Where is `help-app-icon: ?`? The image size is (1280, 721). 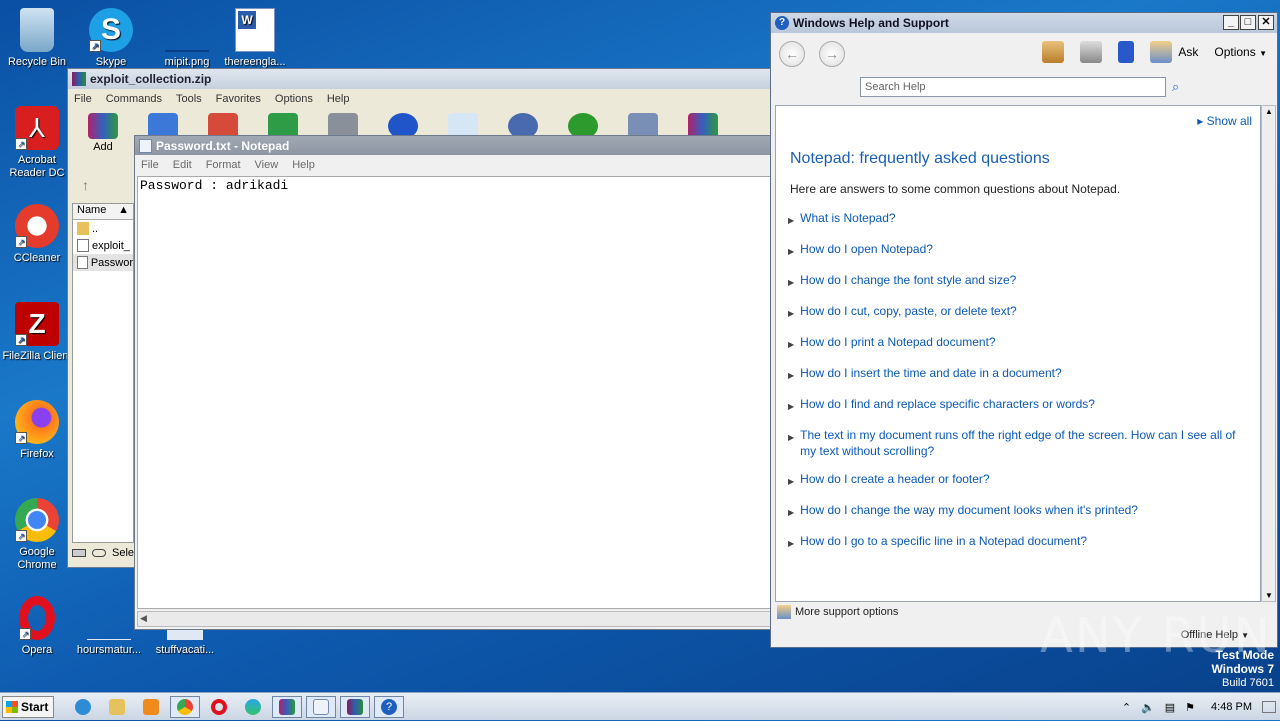 help-app-icon: ? is located at coordinates (782, 23).